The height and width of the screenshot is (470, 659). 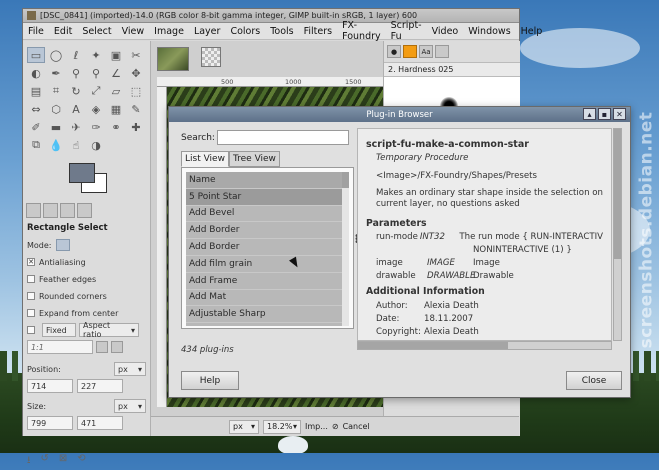 I want to click on ink-tool-icon: ✑, so click(x=96, y=127).